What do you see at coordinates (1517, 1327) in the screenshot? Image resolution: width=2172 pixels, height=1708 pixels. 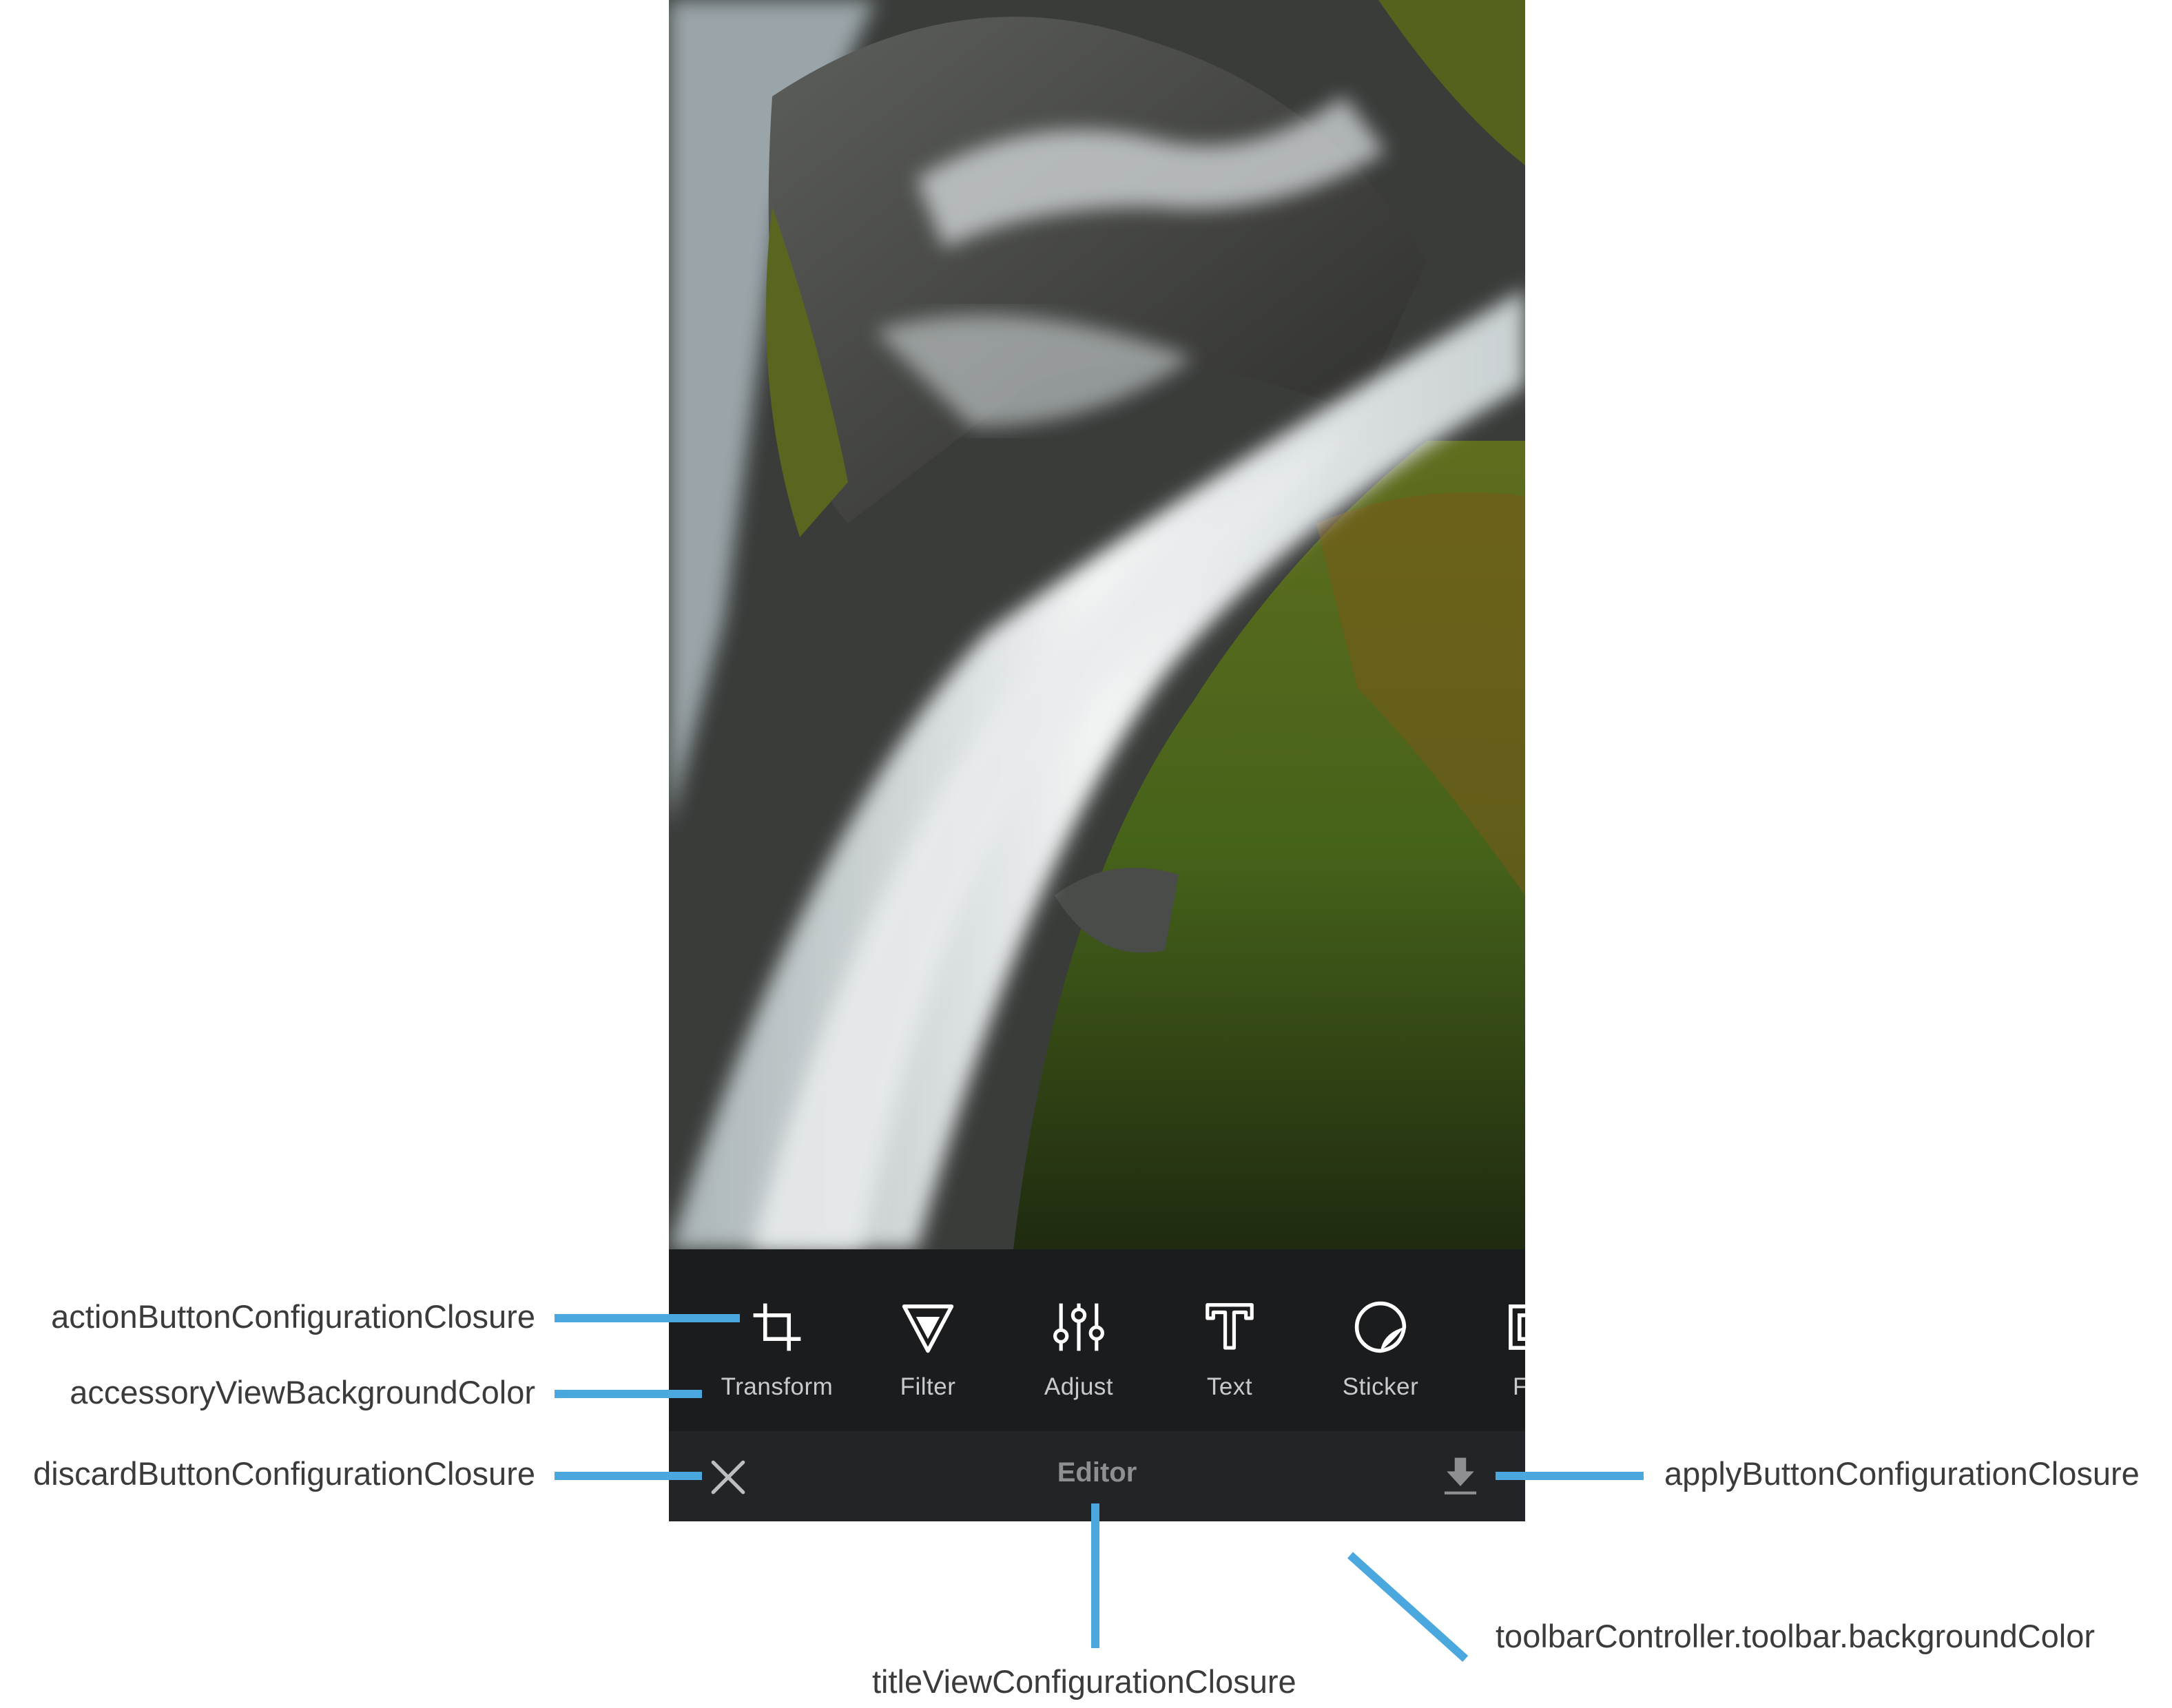 I see `frame-icon` at bounding box center [1517, 1327].